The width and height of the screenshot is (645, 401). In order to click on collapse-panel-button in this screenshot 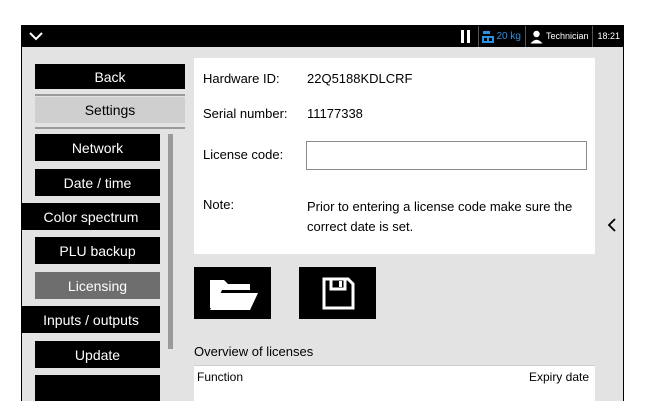, I will do `click(612, 224)`.